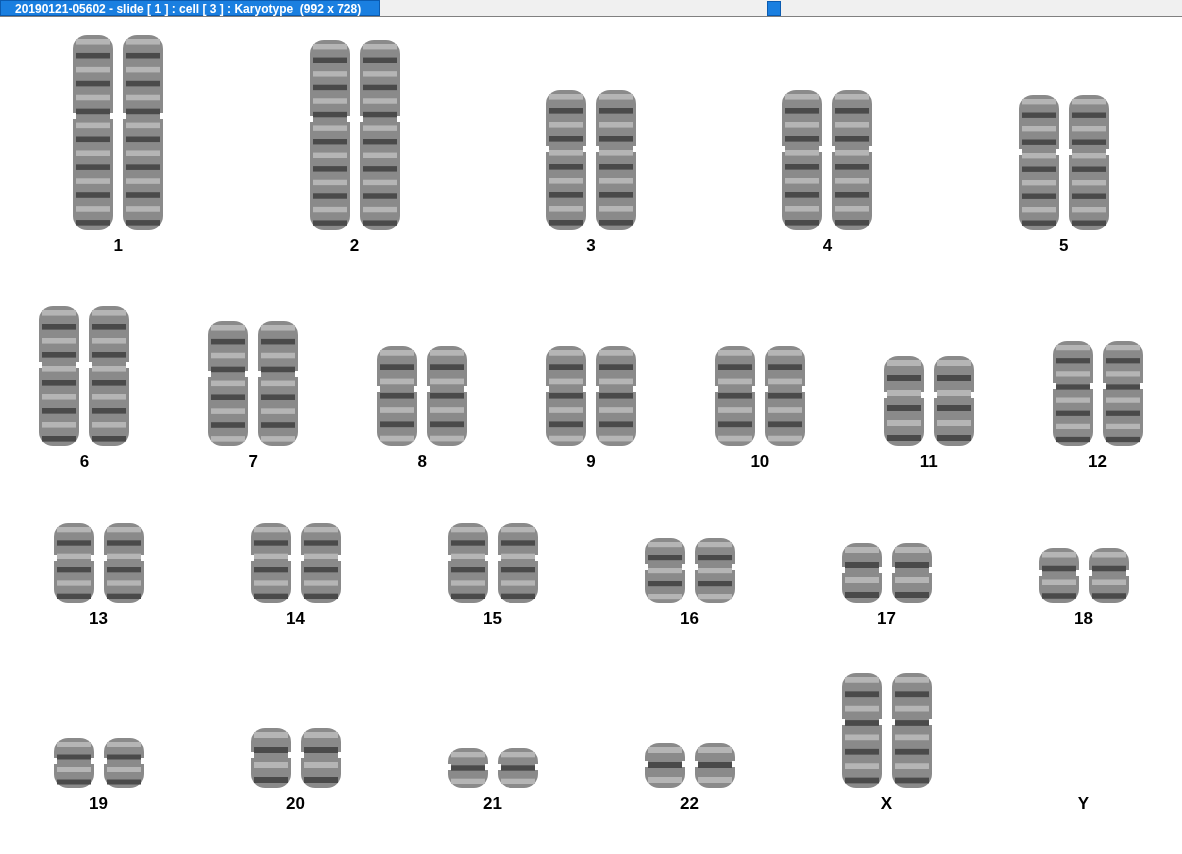 This screenshot has height=854, width=1182. I want to click on chromosome-number: 22, so click(689, 804).